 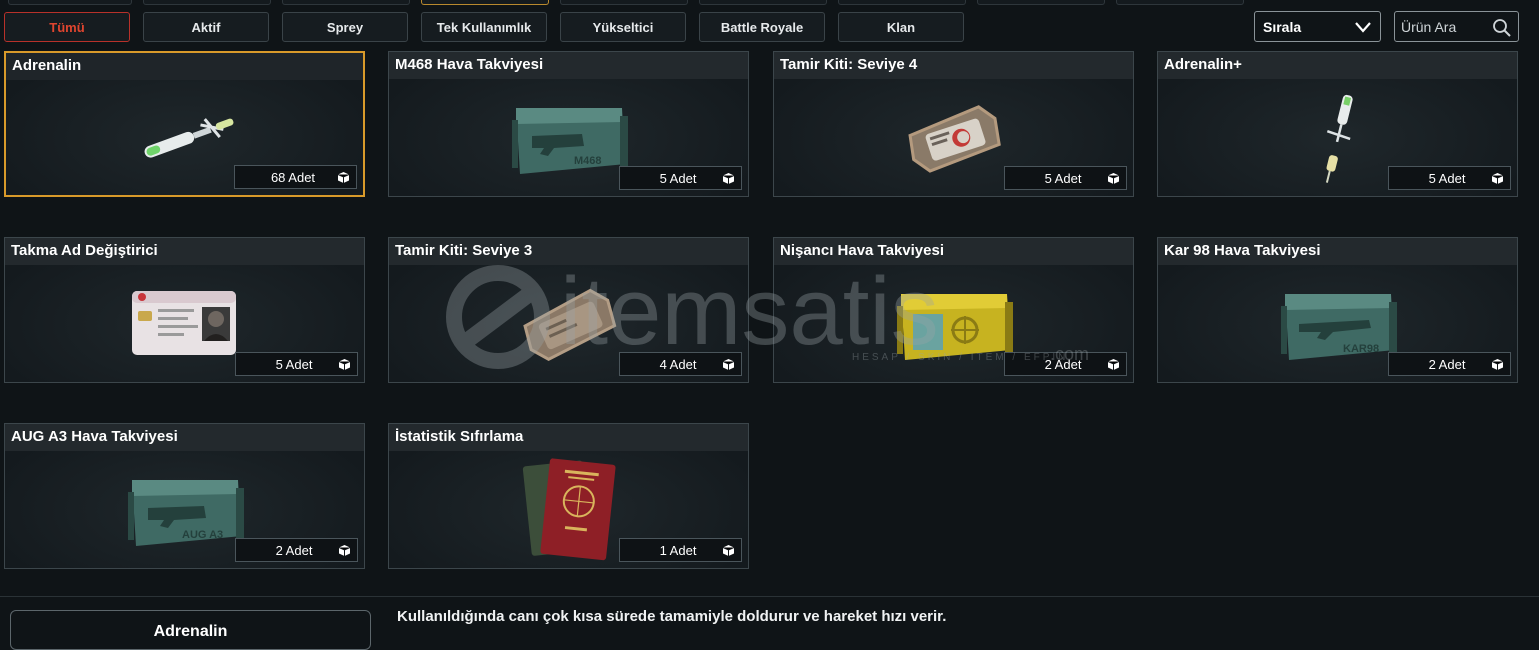 What do you see at coordinates (953, 65) in the screenshot?
I see `item-title: Tamir Kiti: Seviye 4` at bounding box center [953, 65].